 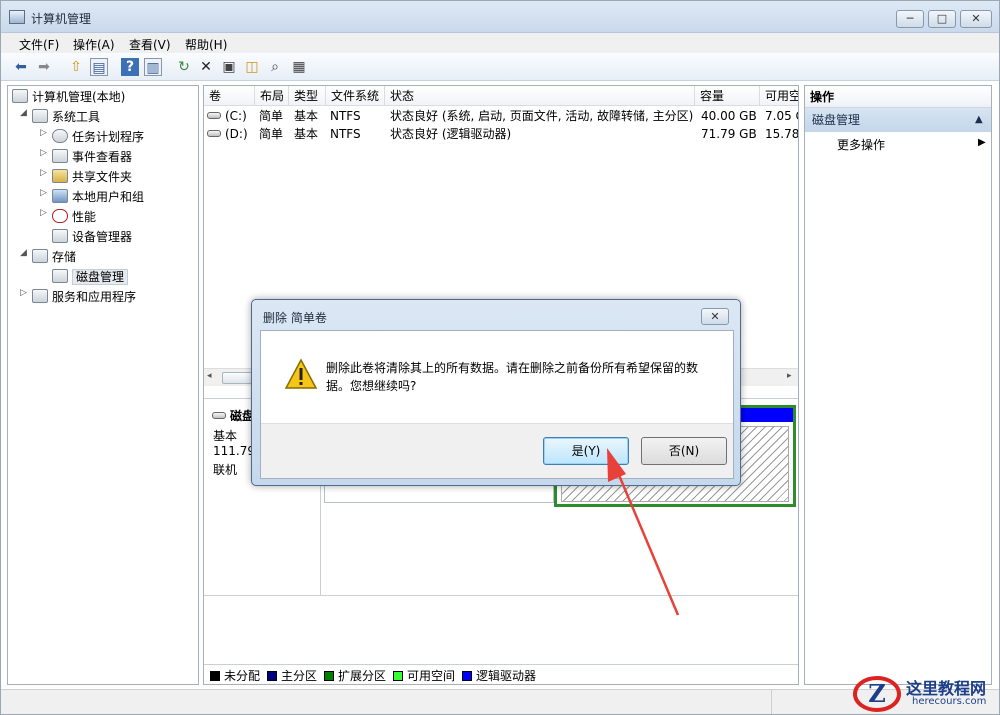 I want to click on watermark-logo-icon: Z, so click(x=877, y=694).